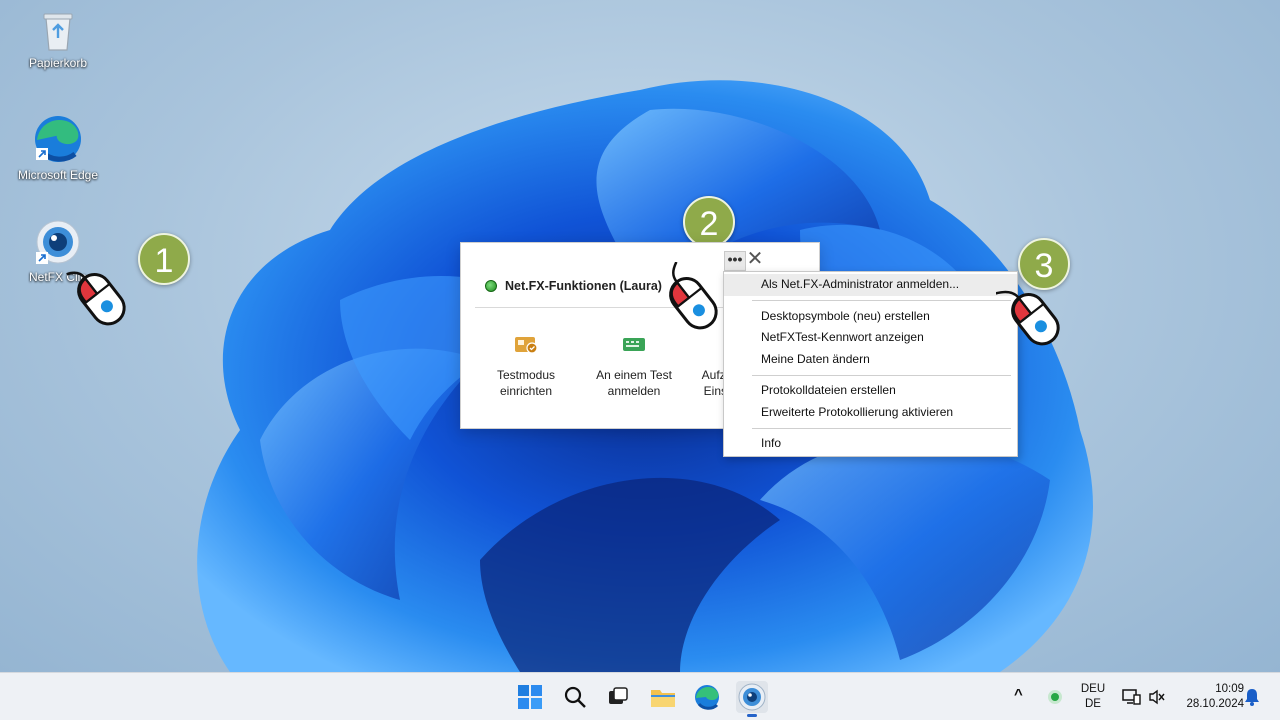 The width and height of the screenshot is (1280, 720). I want to click on menu-item-edit-my-data: Meine Daten ändern, so click(870, 360).